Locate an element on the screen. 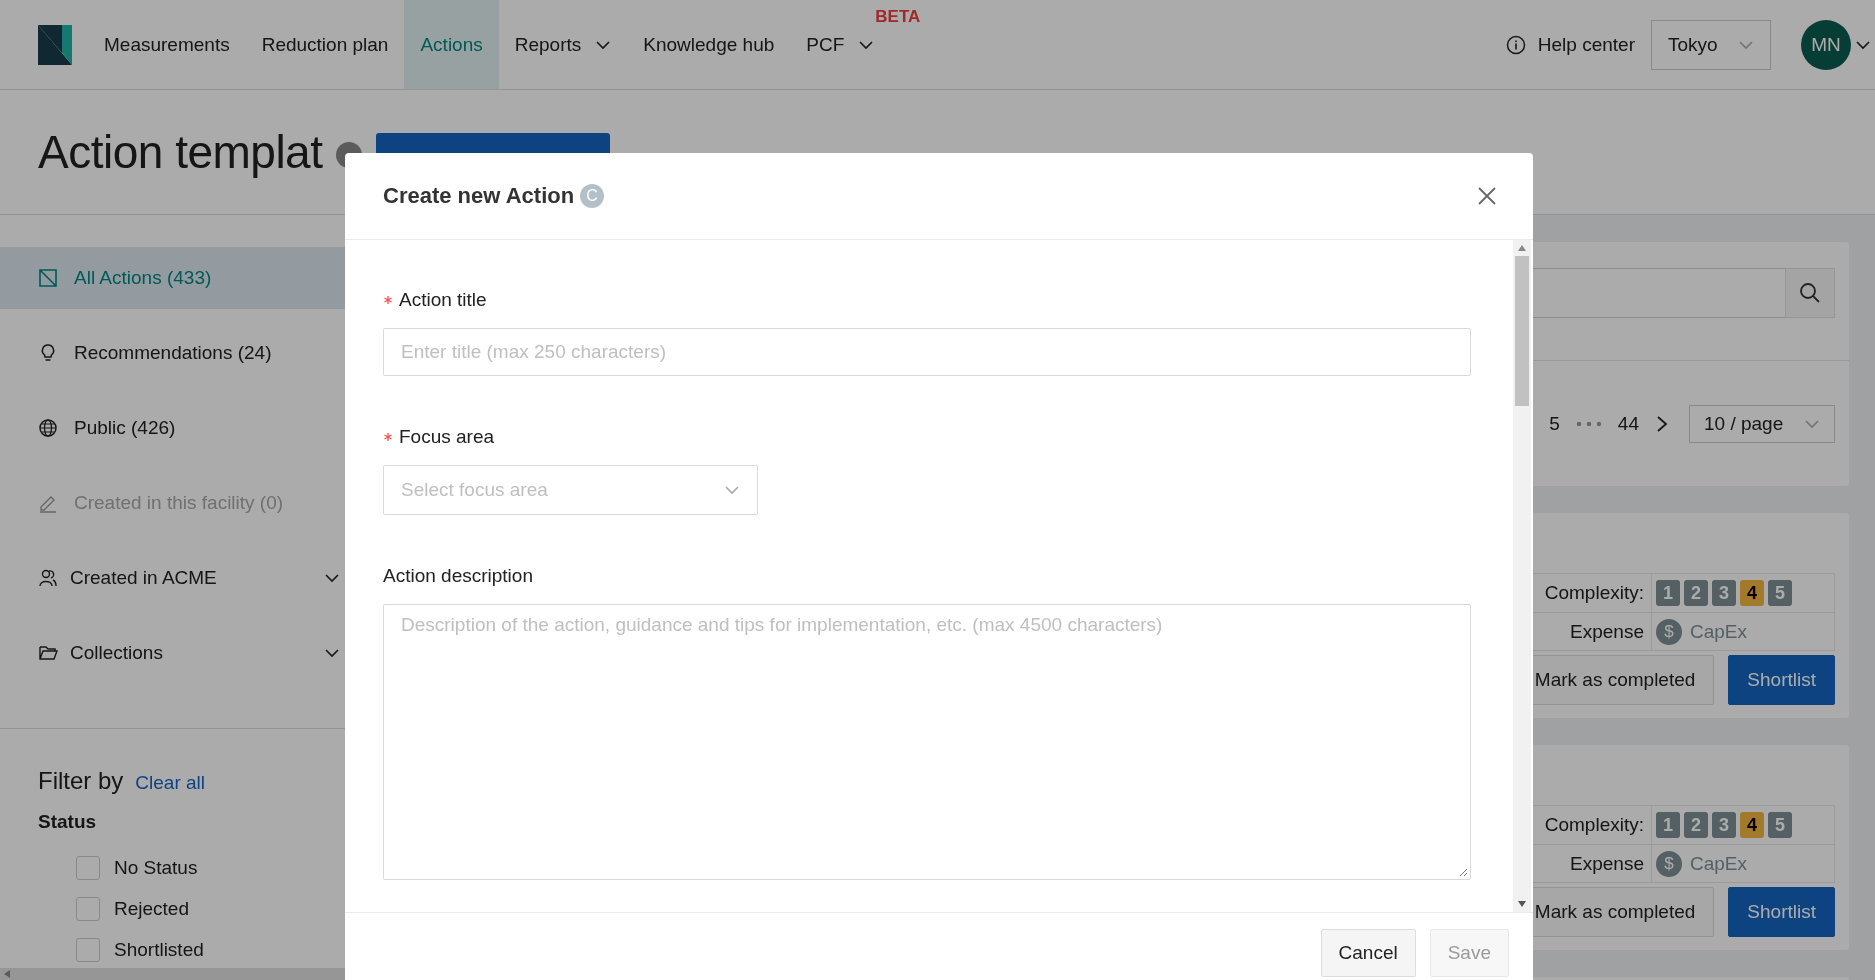 This screenshot has height=980, width=1875. sidebar-item: Collections is located at coordinates (175, 653).